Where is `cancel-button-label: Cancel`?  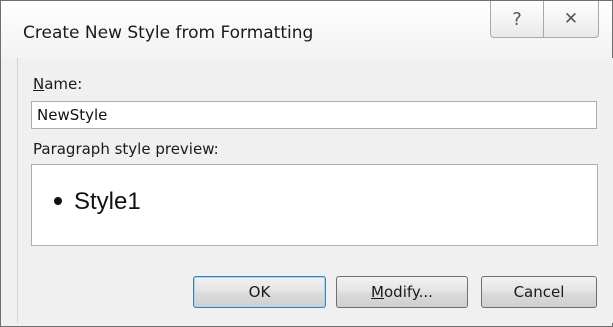 cancel-button-label: Cancel is located at coordinates (539, 292).